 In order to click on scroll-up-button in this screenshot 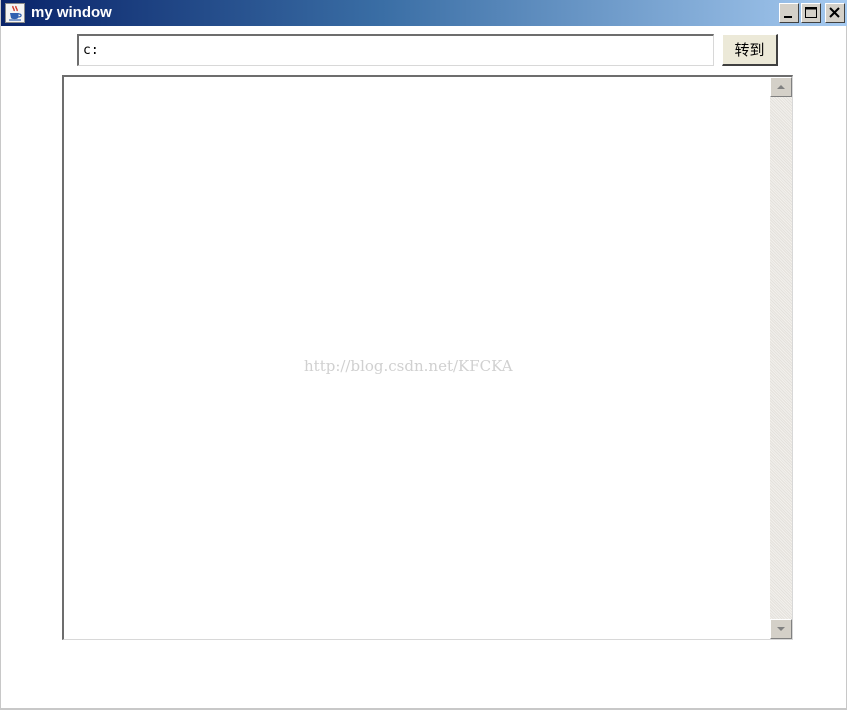, I will do `click(781, 87)`.